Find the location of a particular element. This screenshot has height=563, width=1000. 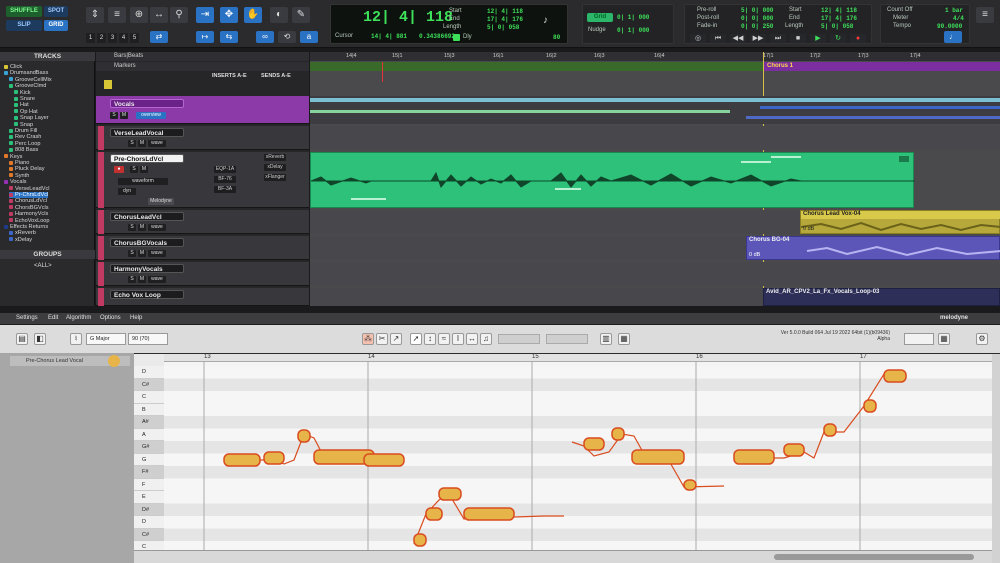

record-arm-pre-chorus: ● is located at coordinates (119, 169).